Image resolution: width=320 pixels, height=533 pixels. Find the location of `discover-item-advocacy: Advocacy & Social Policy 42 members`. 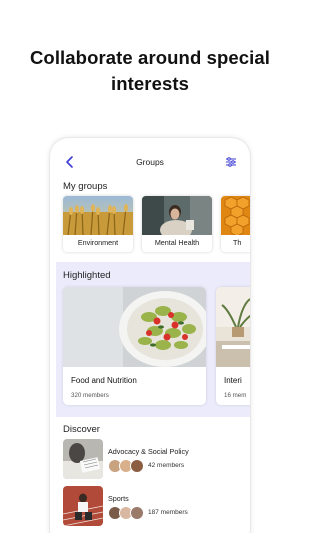

discover-item-advocacy: Advocacy & Social Policy 42 members is located at coordinates (153, 459).